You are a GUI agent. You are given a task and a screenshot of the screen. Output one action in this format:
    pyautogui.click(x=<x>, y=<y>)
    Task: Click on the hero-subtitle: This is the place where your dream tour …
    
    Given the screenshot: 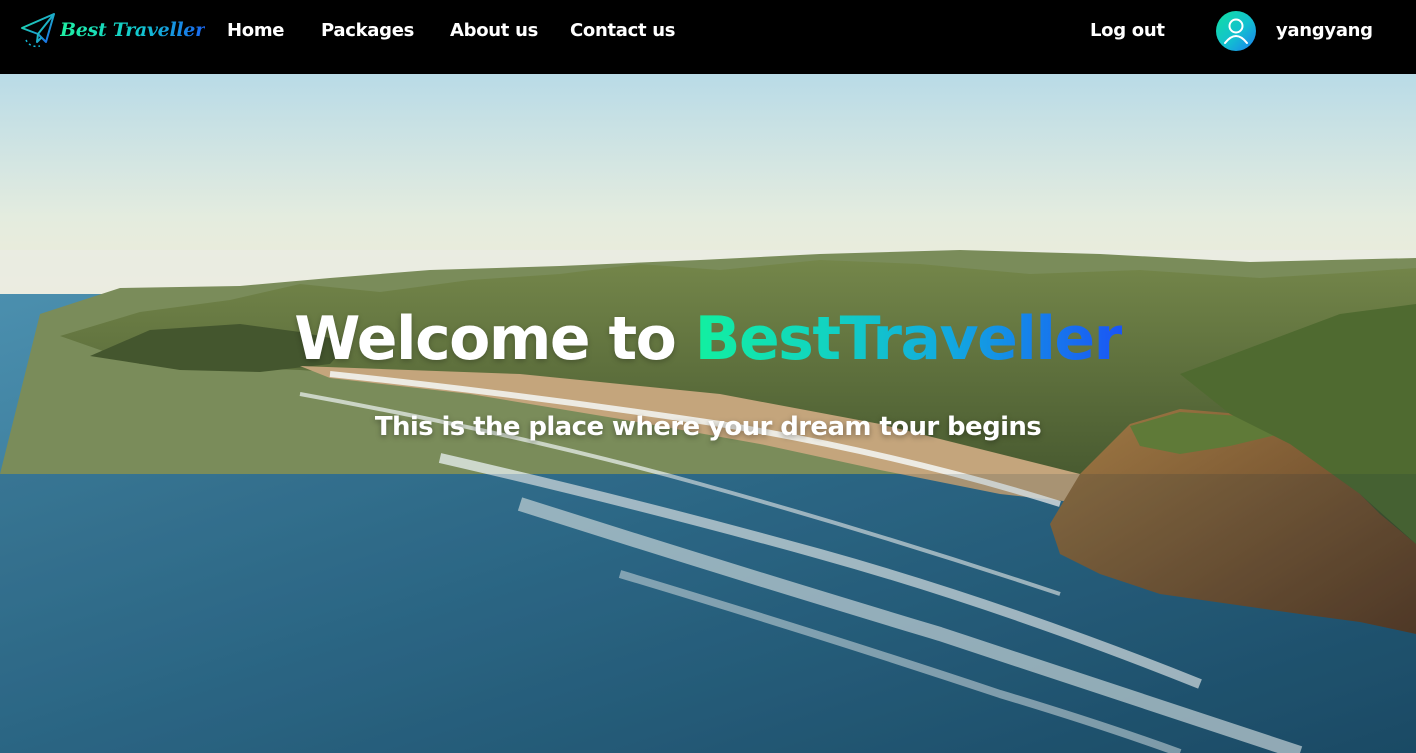 What is the action you would take?
    pyautogui.click(x=708, y=427)
    